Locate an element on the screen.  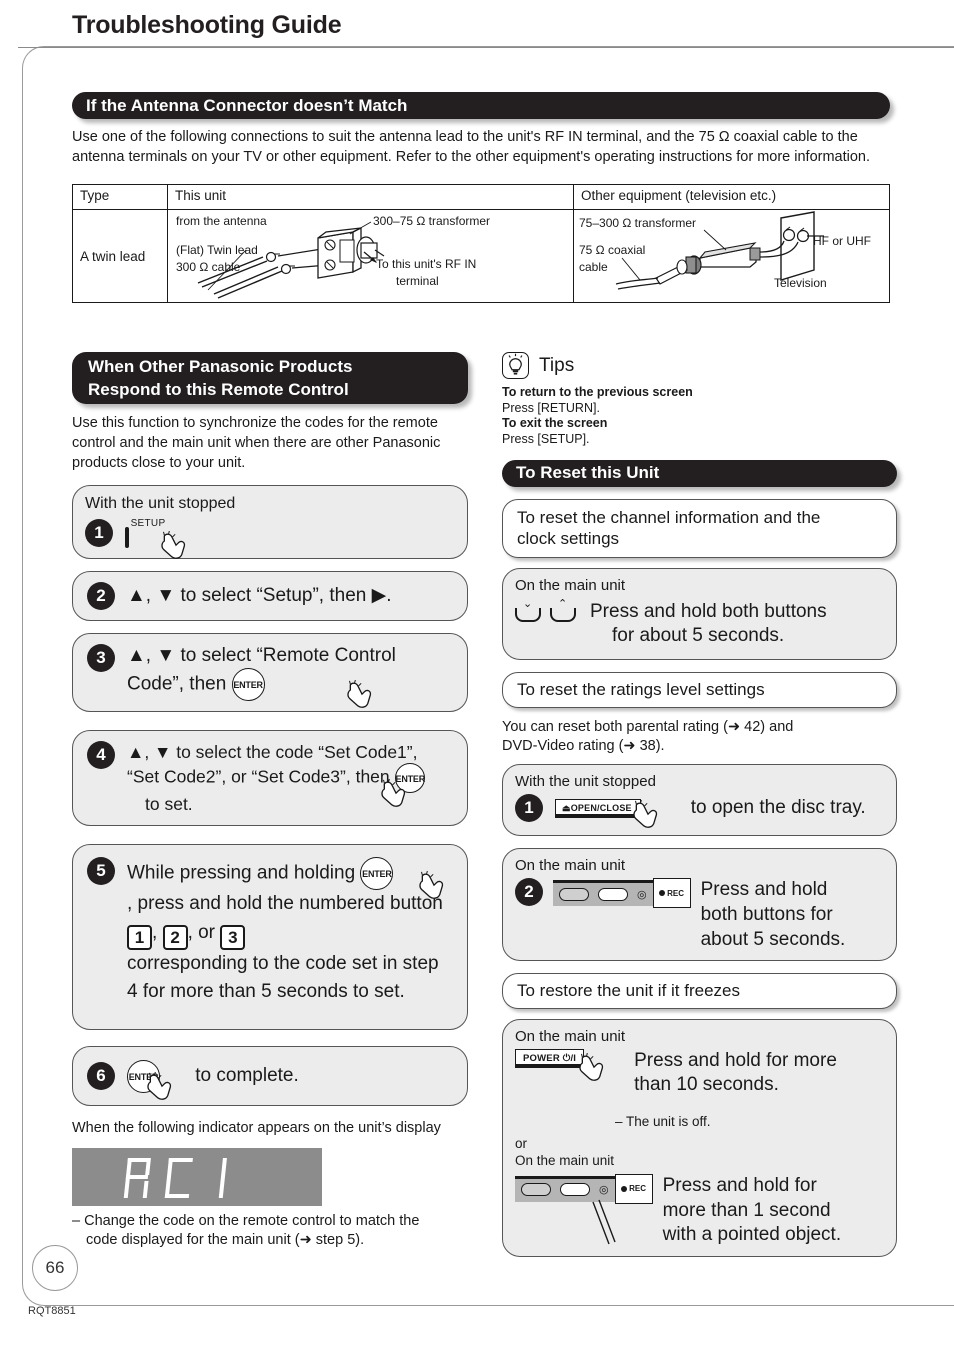
open-close-button-label: OPEN/CLOSE is located at coordinates (601, 807).